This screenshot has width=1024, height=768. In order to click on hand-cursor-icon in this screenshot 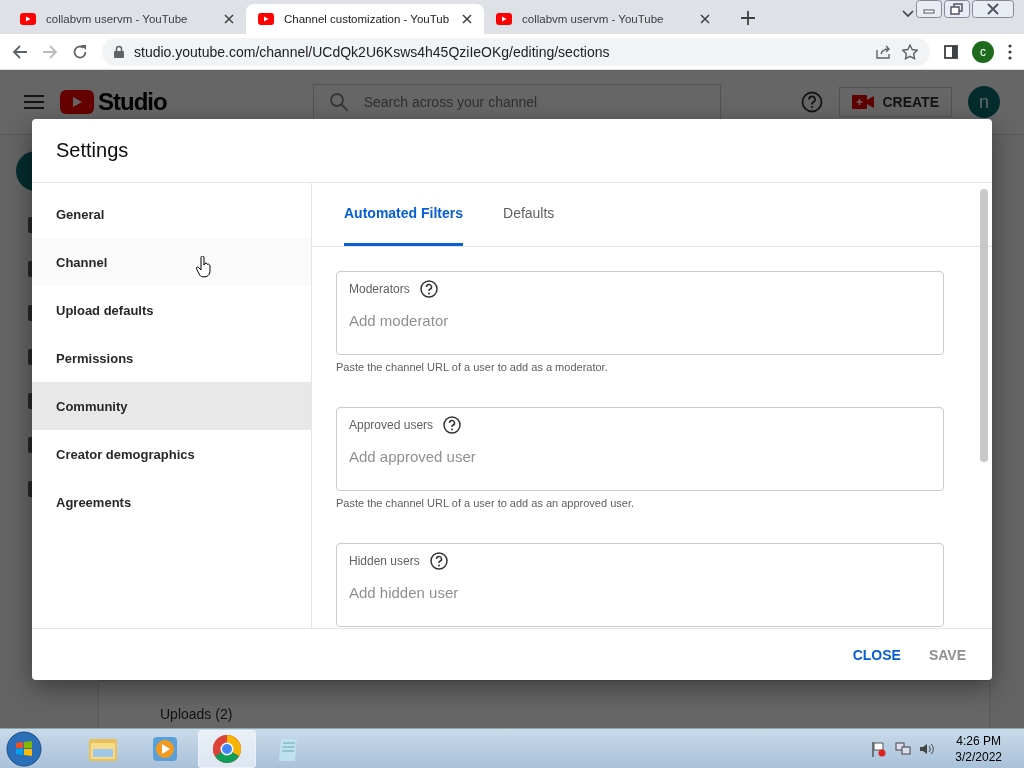, I will do `click(204, 267)`.